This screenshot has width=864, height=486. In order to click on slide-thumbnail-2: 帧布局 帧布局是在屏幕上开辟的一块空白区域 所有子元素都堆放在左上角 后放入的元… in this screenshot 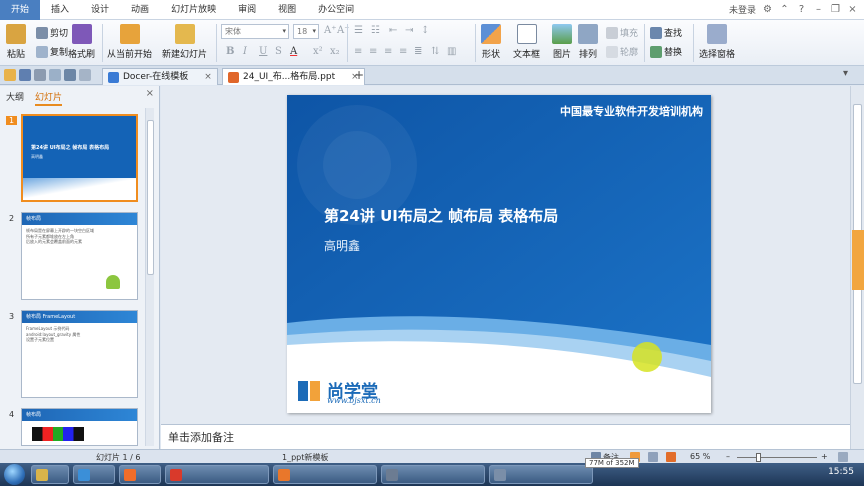, I will do `click(79, 256)`.